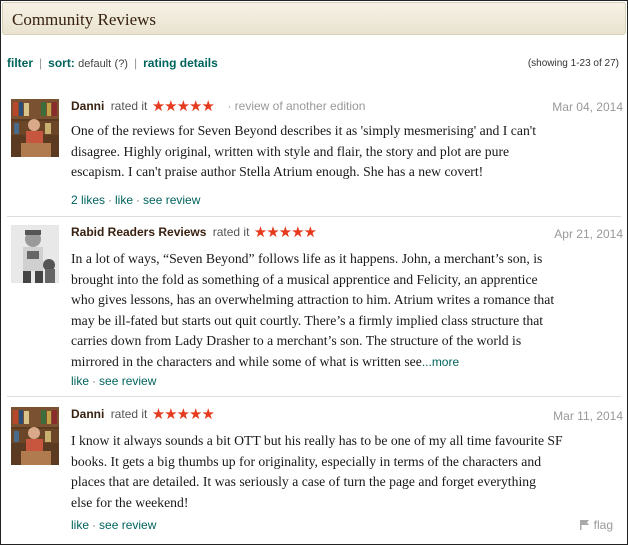  Describe the element at coordinates (180, 63) in the screenshot. I see `rating-details-link: rating details` at that location.